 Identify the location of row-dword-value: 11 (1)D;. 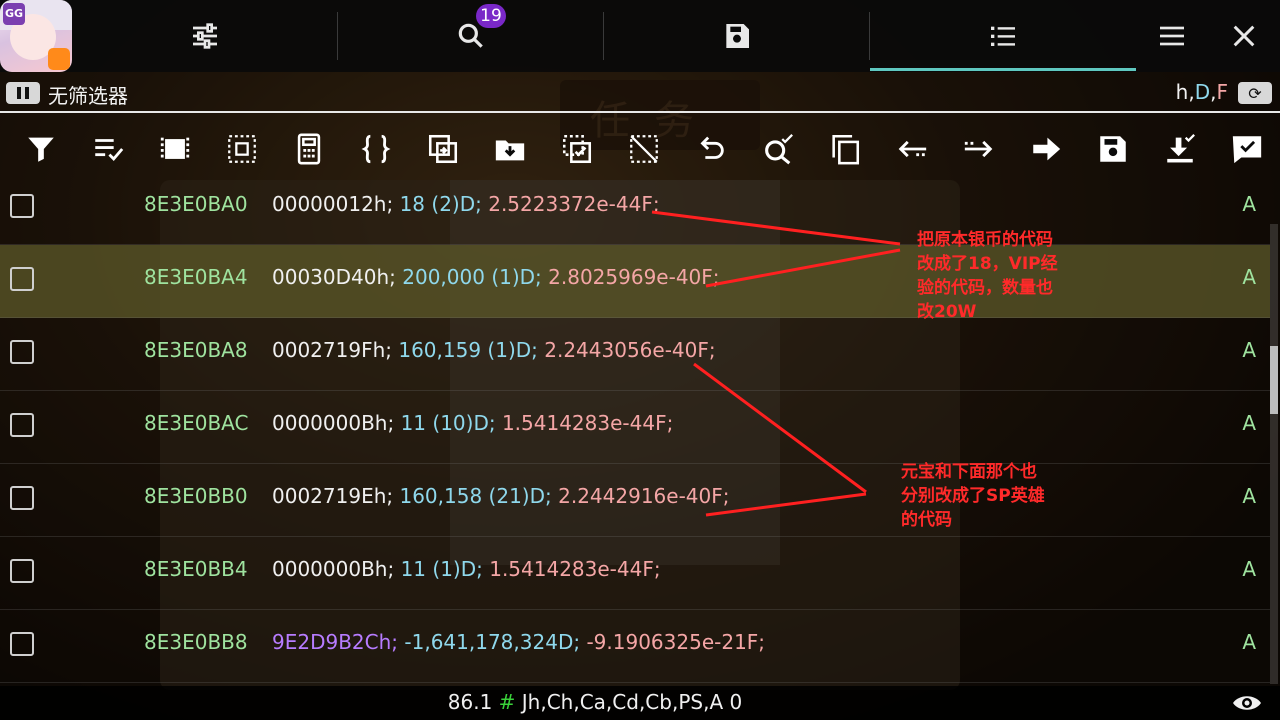
(441, 569).